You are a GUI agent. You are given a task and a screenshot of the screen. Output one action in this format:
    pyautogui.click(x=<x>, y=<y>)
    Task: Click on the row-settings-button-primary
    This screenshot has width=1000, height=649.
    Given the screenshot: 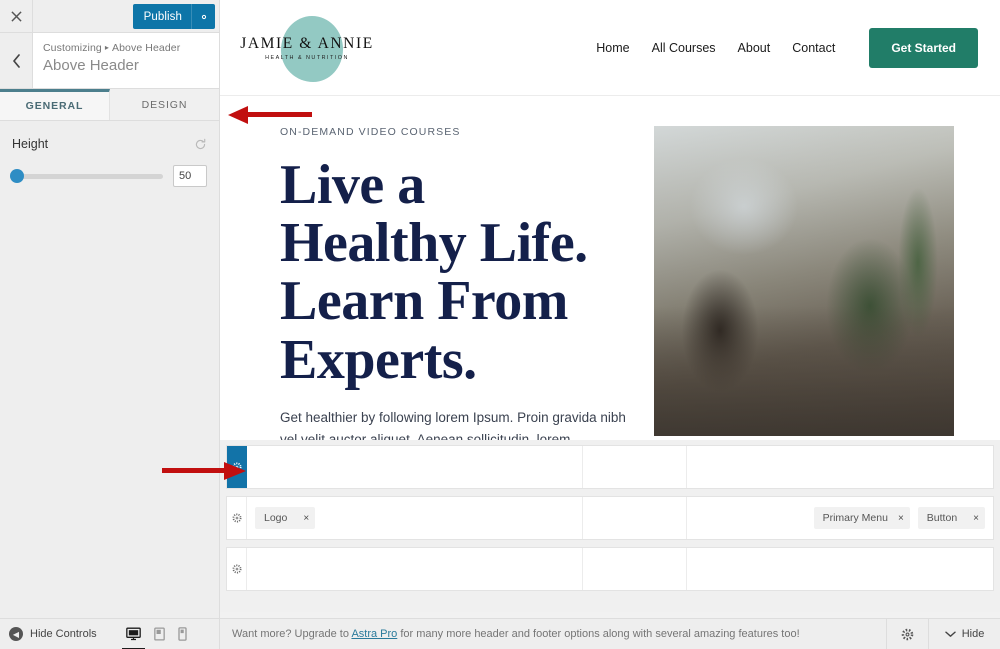 What is the action you would take?
    pyautogui.click(x=237, y=518)
    